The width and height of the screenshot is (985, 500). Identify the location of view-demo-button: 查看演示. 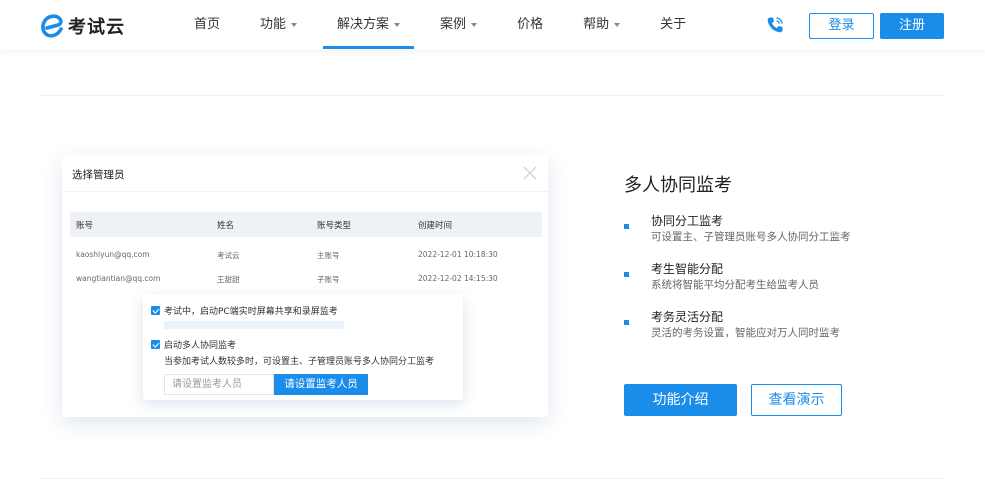
(796, 400).